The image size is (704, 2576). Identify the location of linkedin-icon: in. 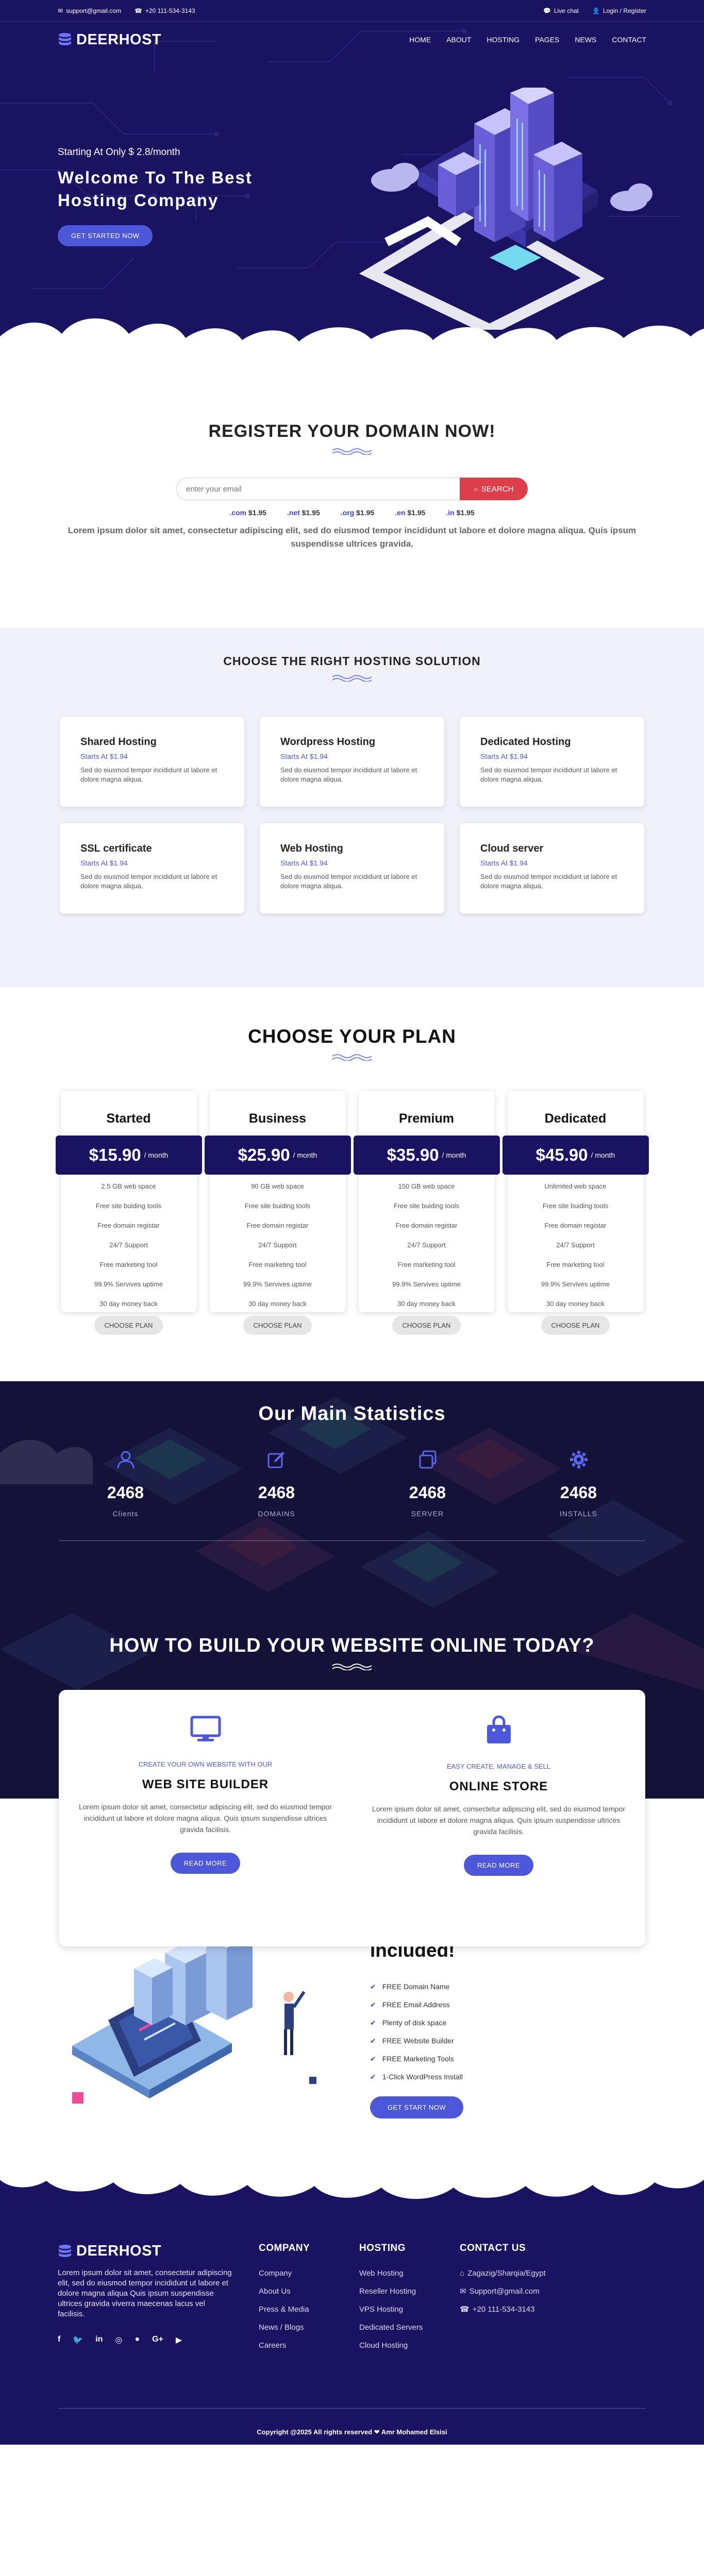
(99, 2340).